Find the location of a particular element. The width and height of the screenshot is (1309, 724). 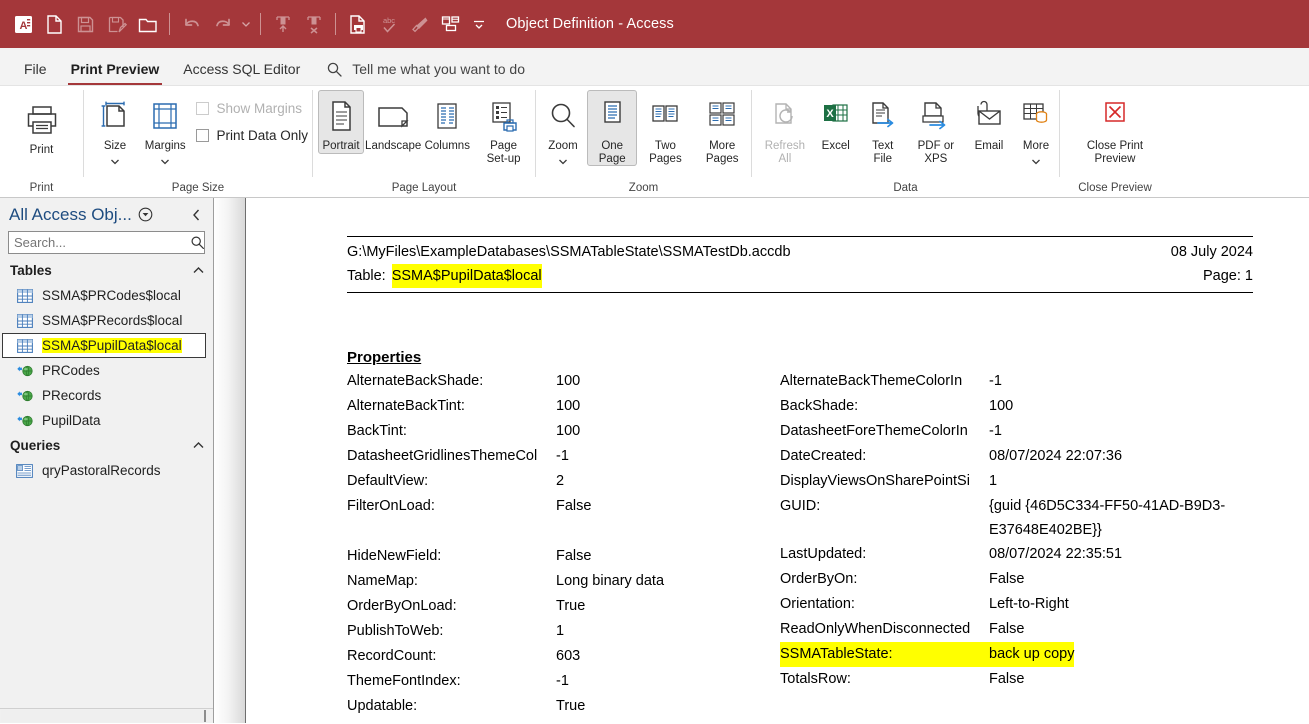

property-value: 100 is located at coordinates (1001, 406).